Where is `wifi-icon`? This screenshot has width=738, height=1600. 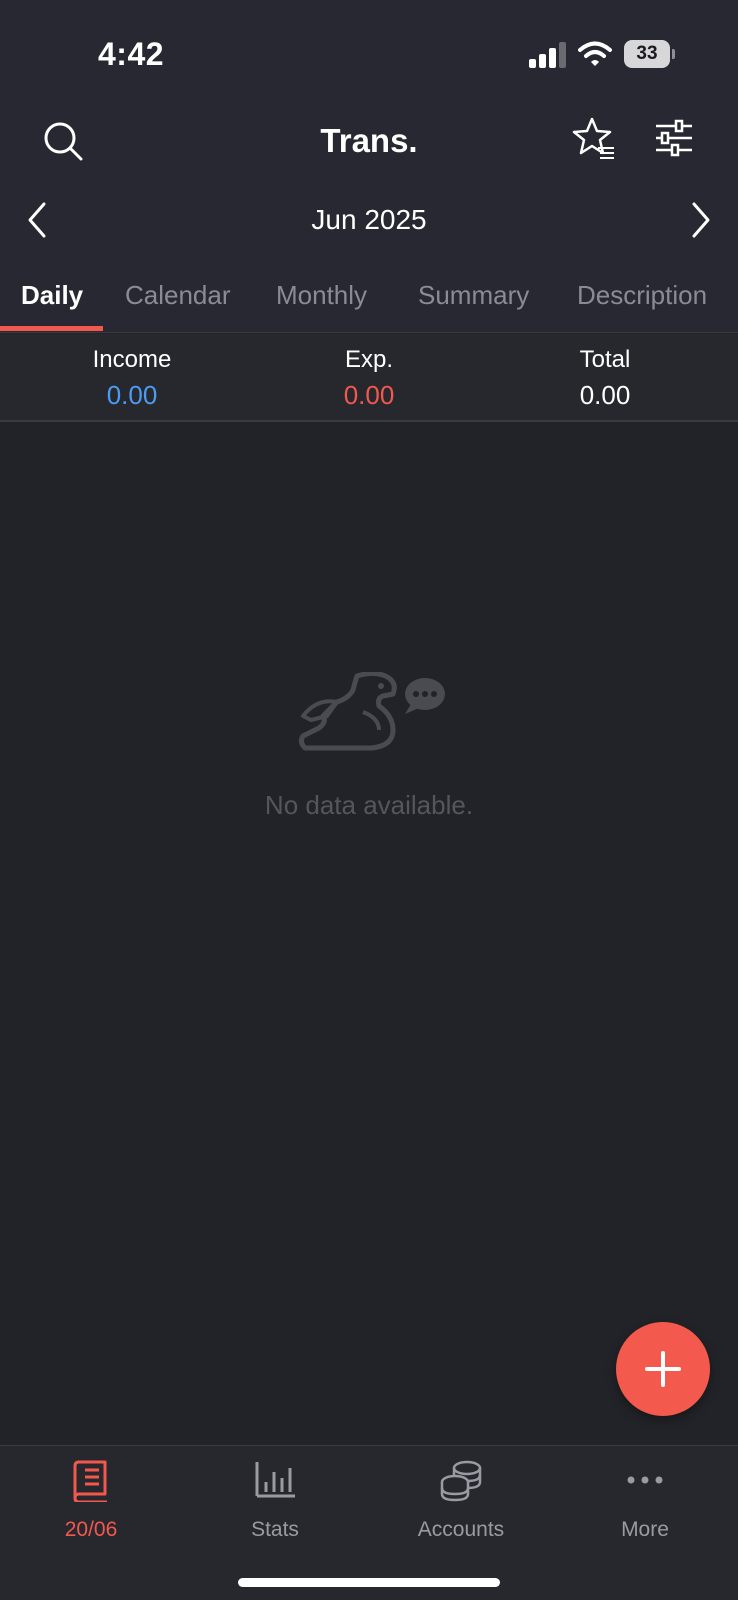
wifi-icon is located at coordinates (595, 53).